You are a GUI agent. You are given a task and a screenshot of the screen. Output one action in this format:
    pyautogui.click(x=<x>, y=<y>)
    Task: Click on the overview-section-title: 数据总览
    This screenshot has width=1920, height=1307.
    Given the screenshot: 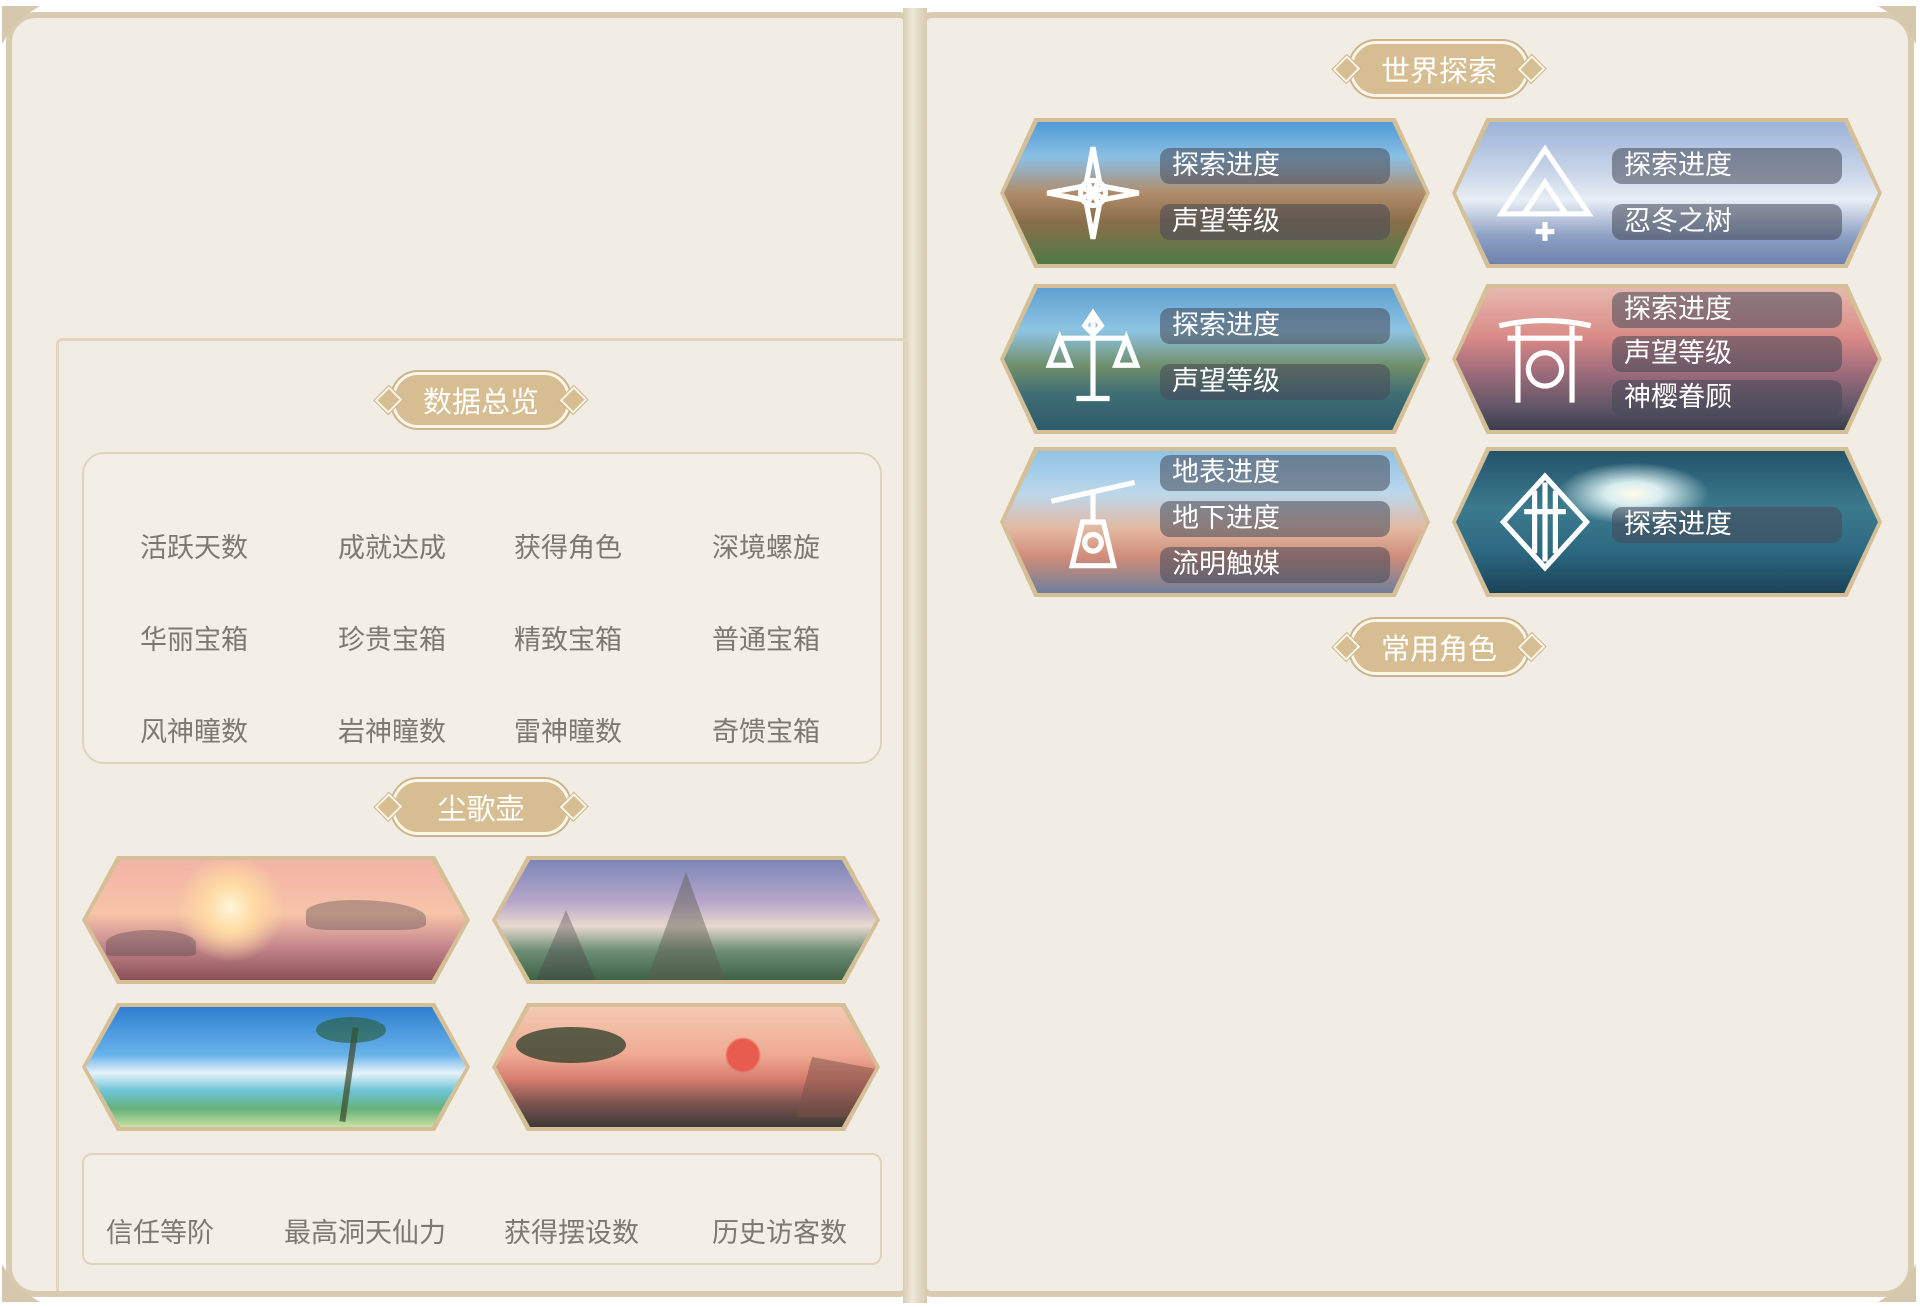 What is the action you would take?
    pyautogui.click(x=481, y=400)
    